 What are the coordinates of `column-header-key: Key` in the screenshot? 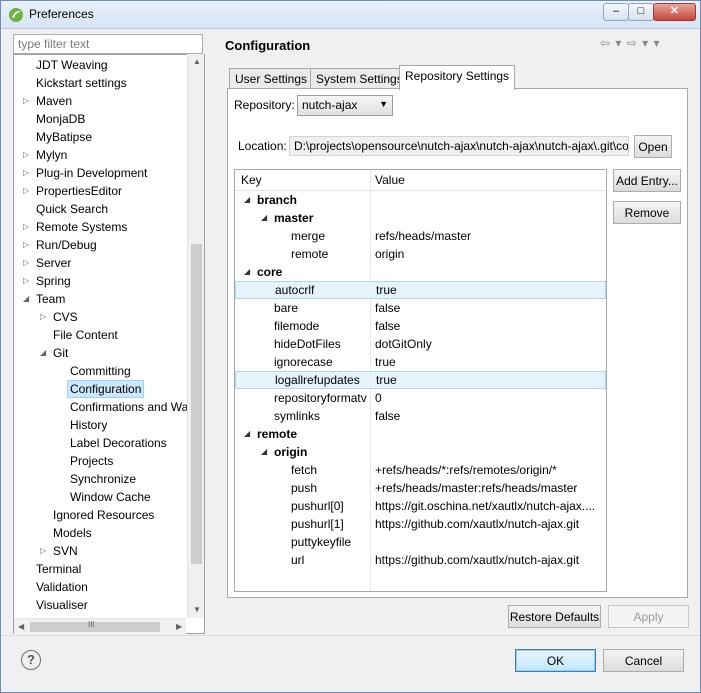 It's located at (251, 180).